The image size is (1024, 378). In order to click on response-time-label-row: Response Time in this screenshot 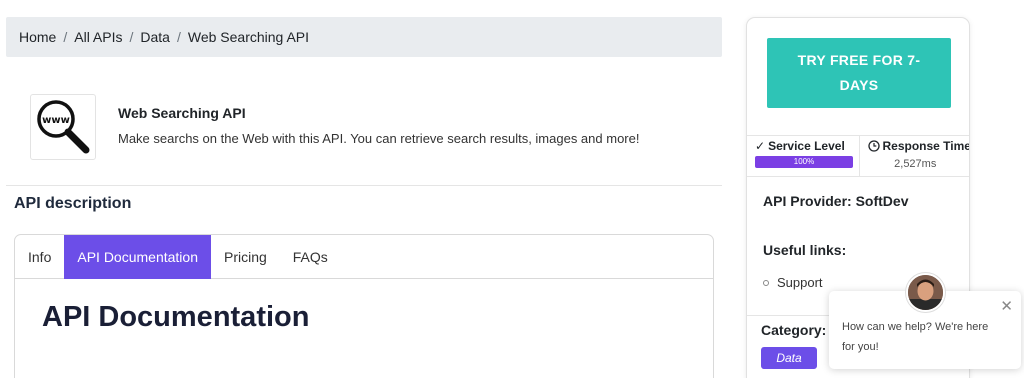, I will do `click(918, 146)`.